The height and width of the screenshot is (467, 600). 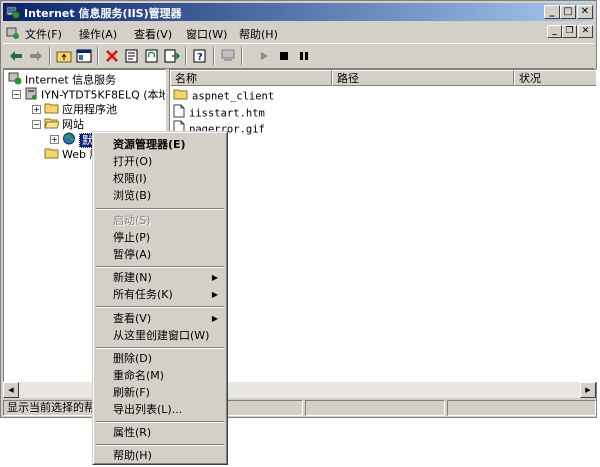 What do you see at coordinates (160, 237) in the screenshot?
I see `menu-item-stop: 停止(P)` at bounding box center [160, 237].